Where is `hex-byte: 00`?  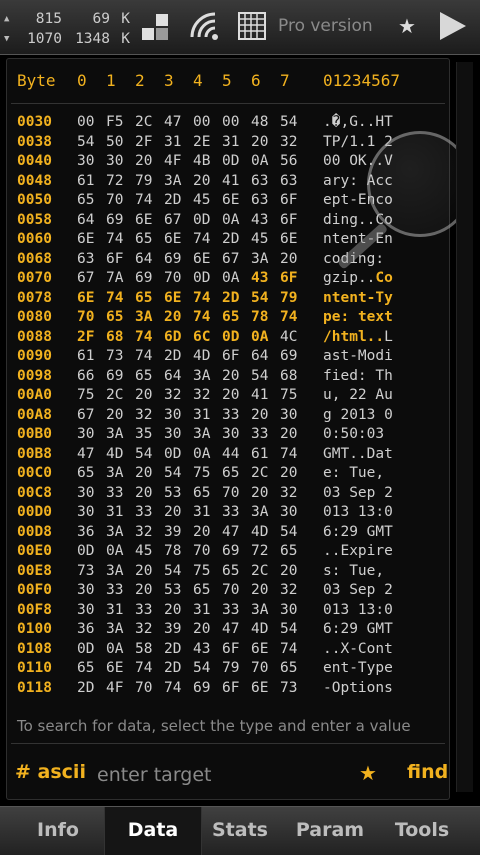
hex-byte: 00 is located at coordinates (201, 123).